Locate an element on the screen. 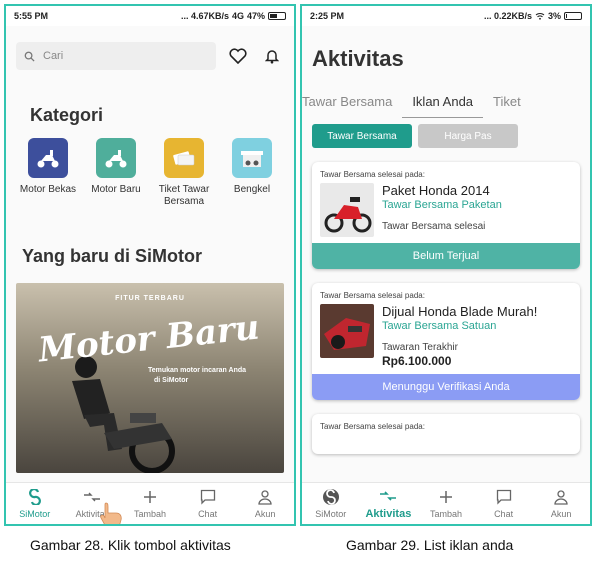 This screenshot has height=567, width=597. category-motor-bekas: Motor Bekas is located at coordinates (48, 173).